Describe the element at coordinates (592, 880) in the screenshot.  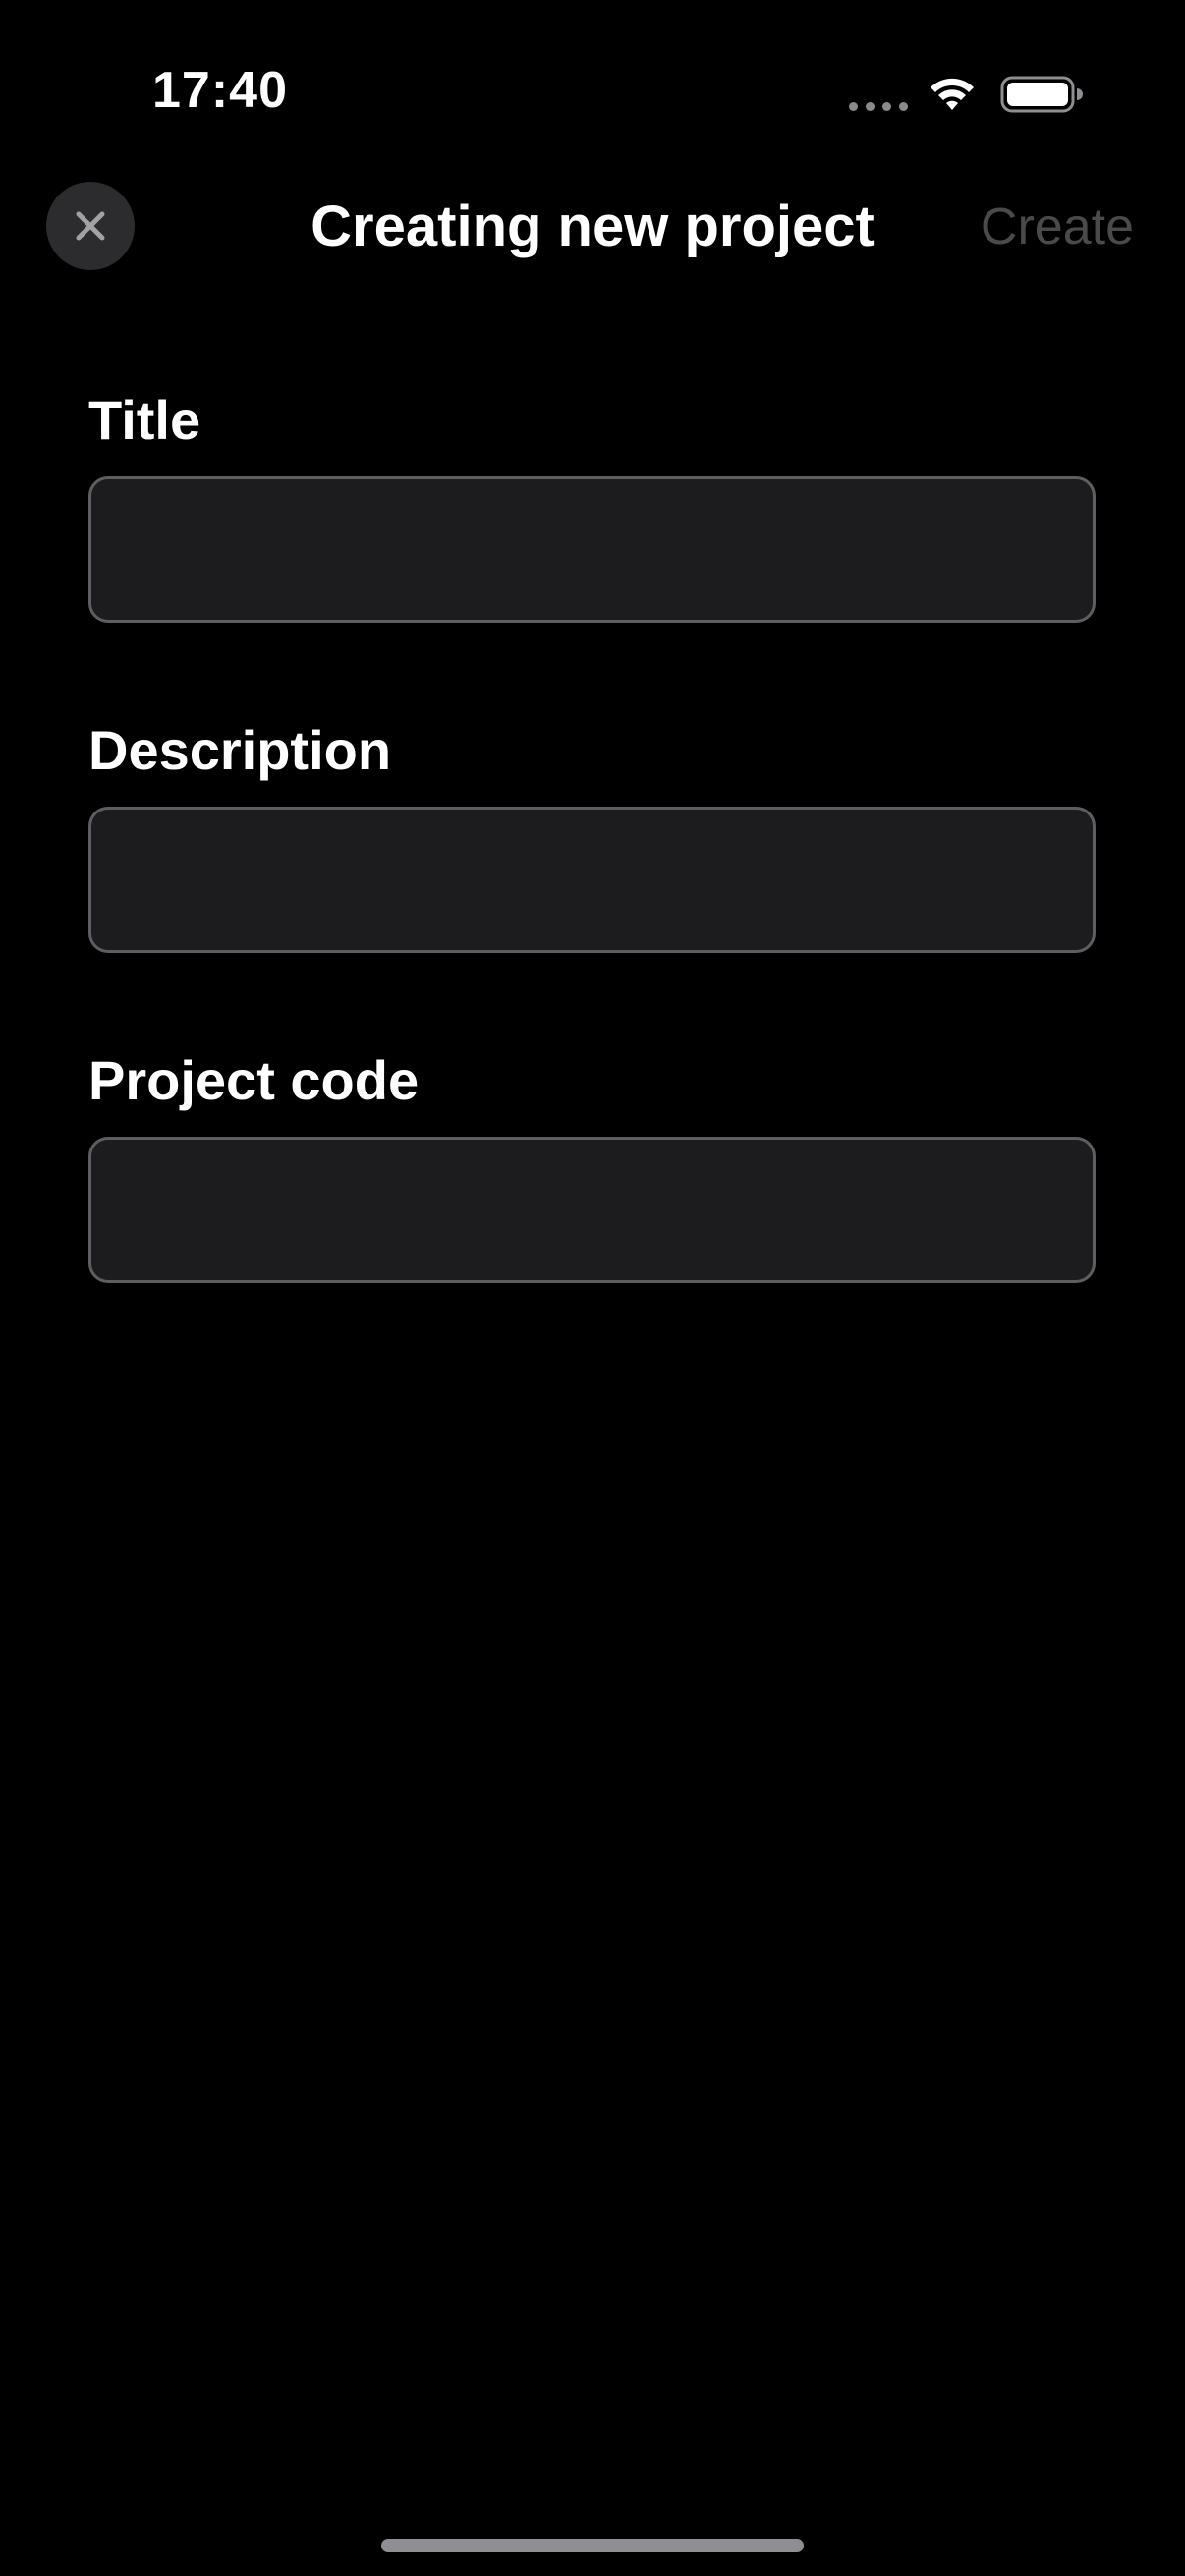
I see `description-input` at that location.